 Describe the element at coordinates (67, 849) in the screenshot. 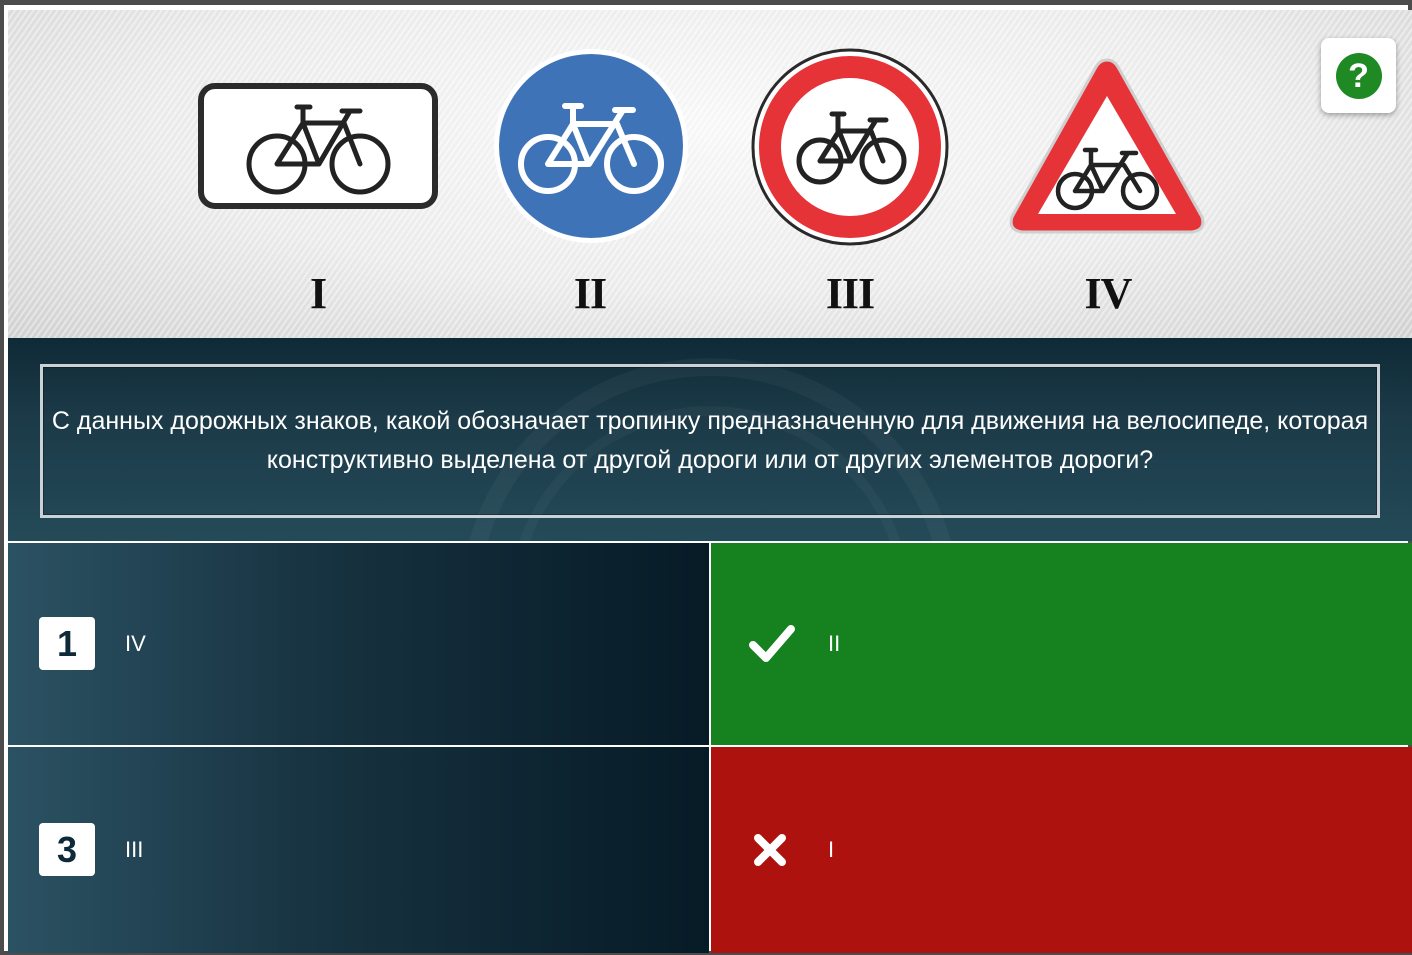

I see `answer-number-badge: 3` at that location.